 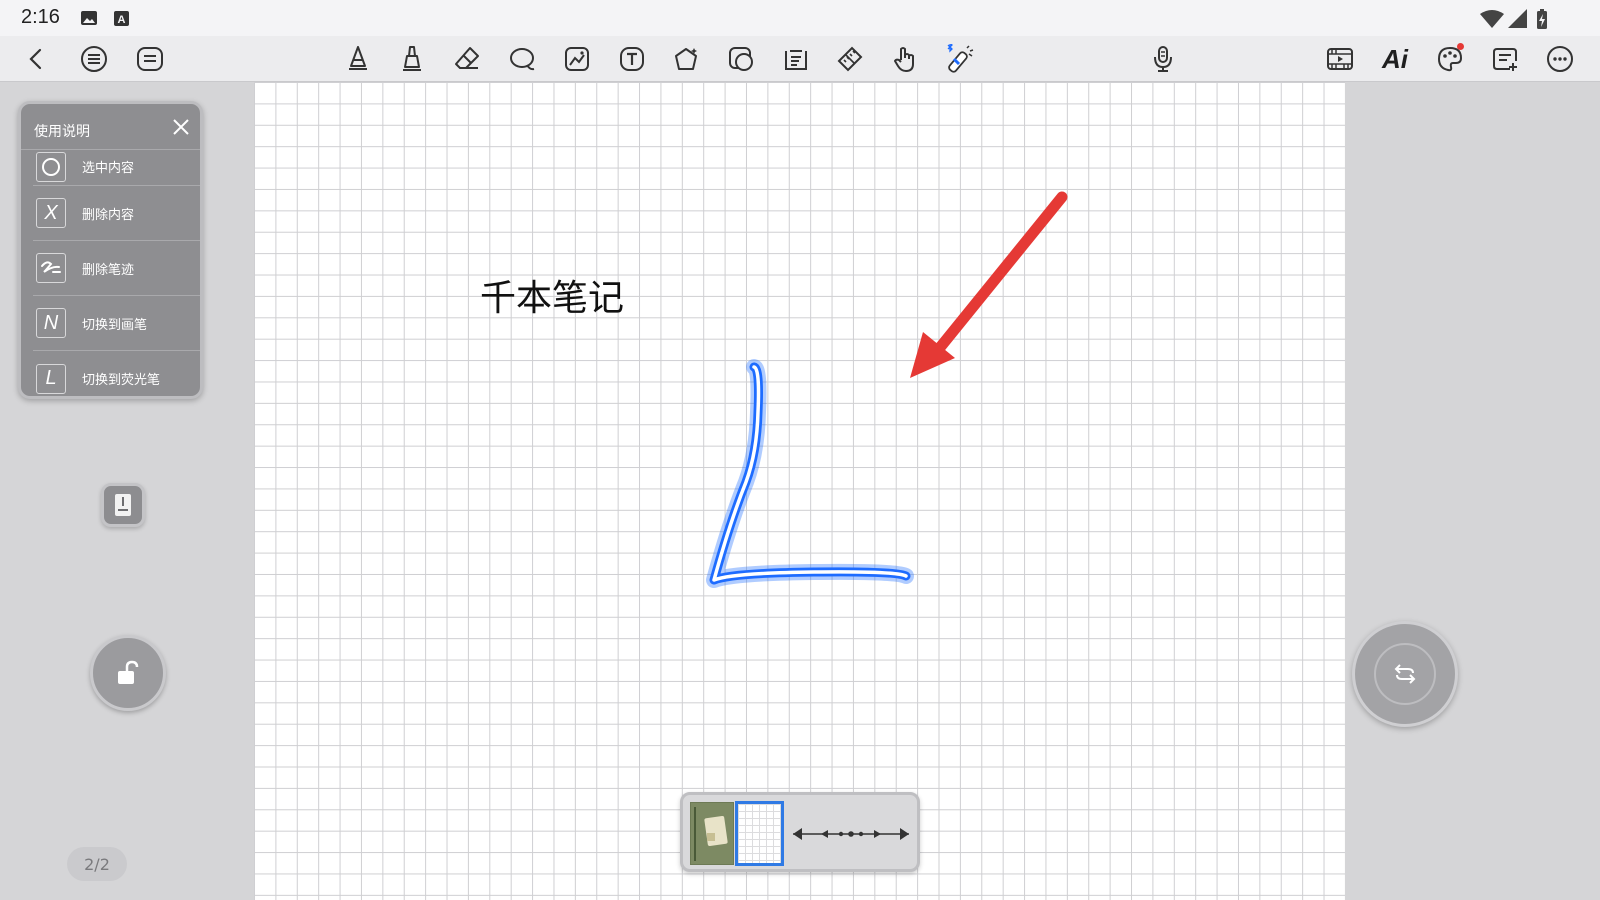 I want to click on scribble-icon, so click(x=51, y=268).